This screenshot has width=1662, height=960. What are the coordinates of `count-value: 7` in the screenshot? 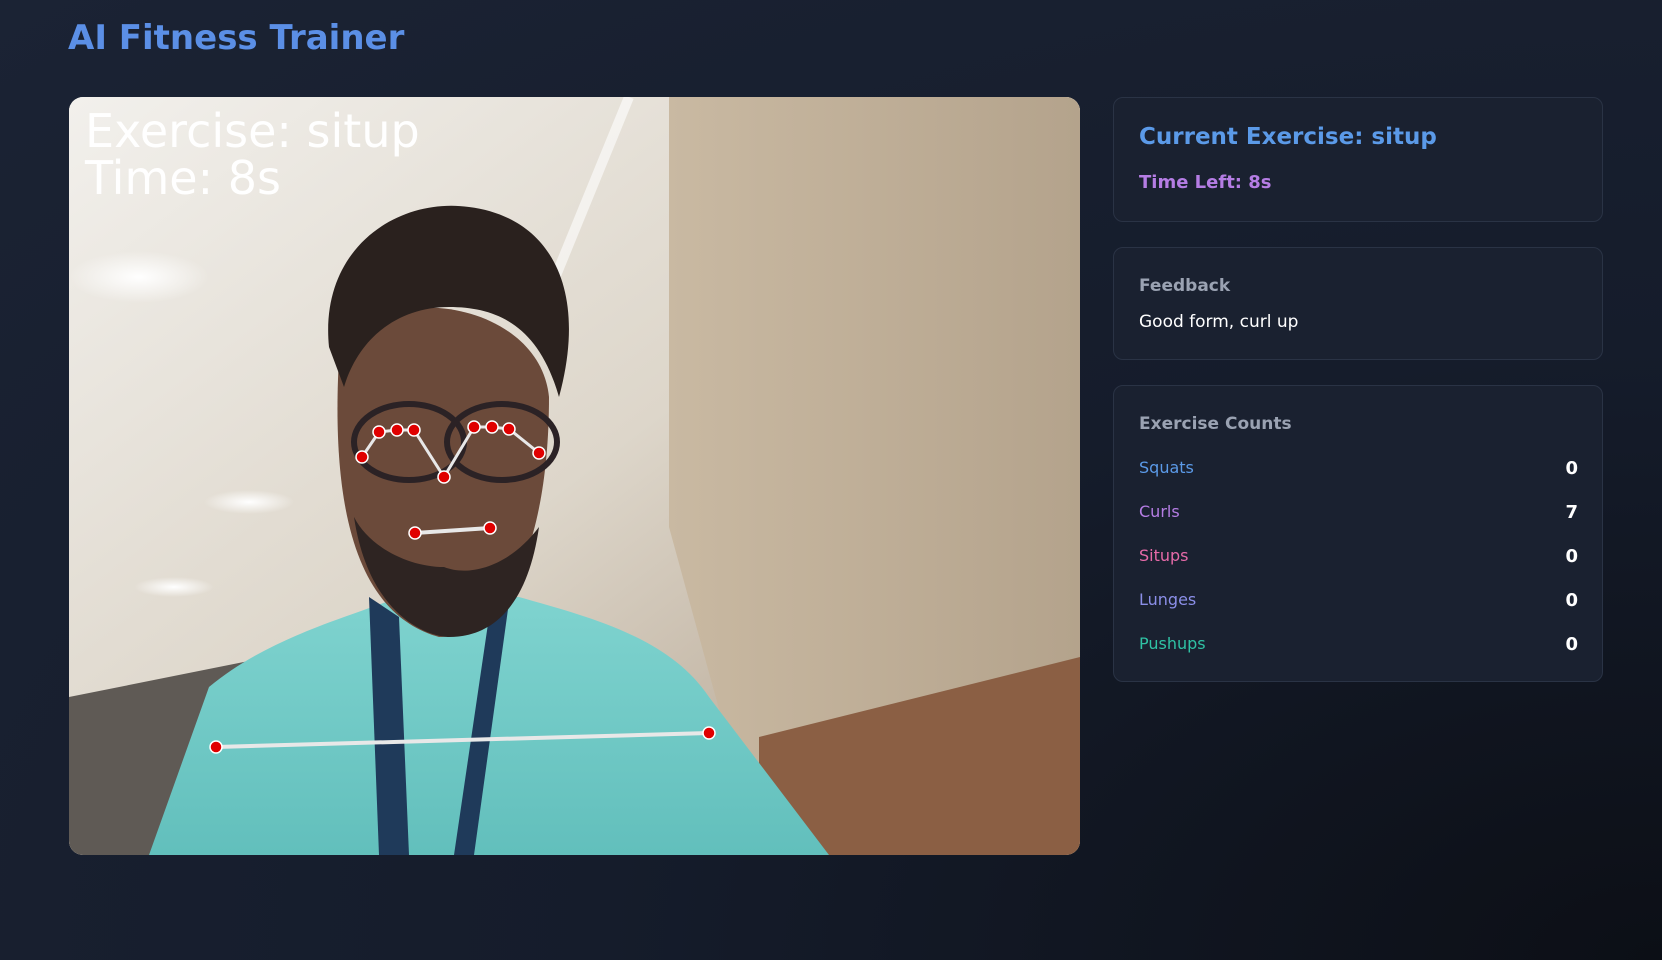 It's located at (1571, 512).